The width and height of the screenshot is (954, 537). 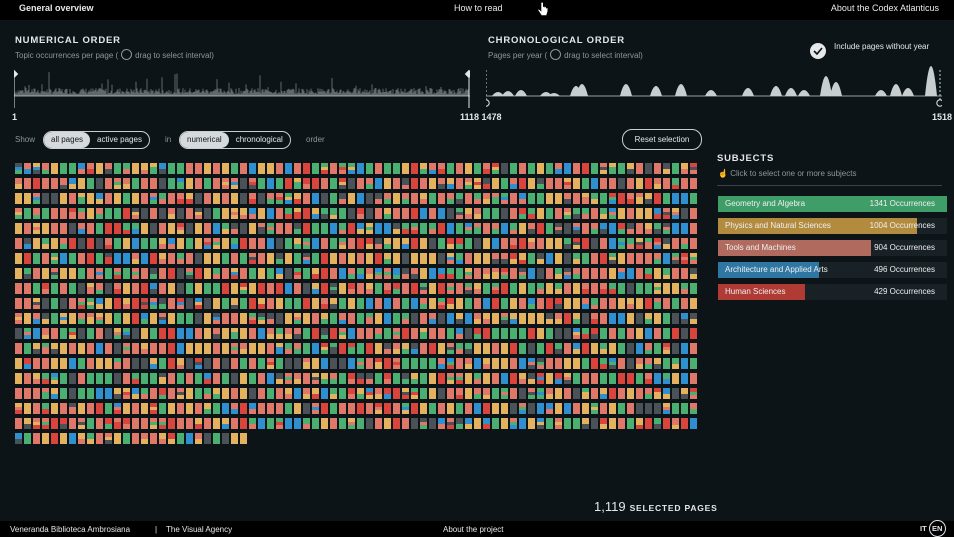 I want to click on range-circle-icon, so click(x=488, y=103).